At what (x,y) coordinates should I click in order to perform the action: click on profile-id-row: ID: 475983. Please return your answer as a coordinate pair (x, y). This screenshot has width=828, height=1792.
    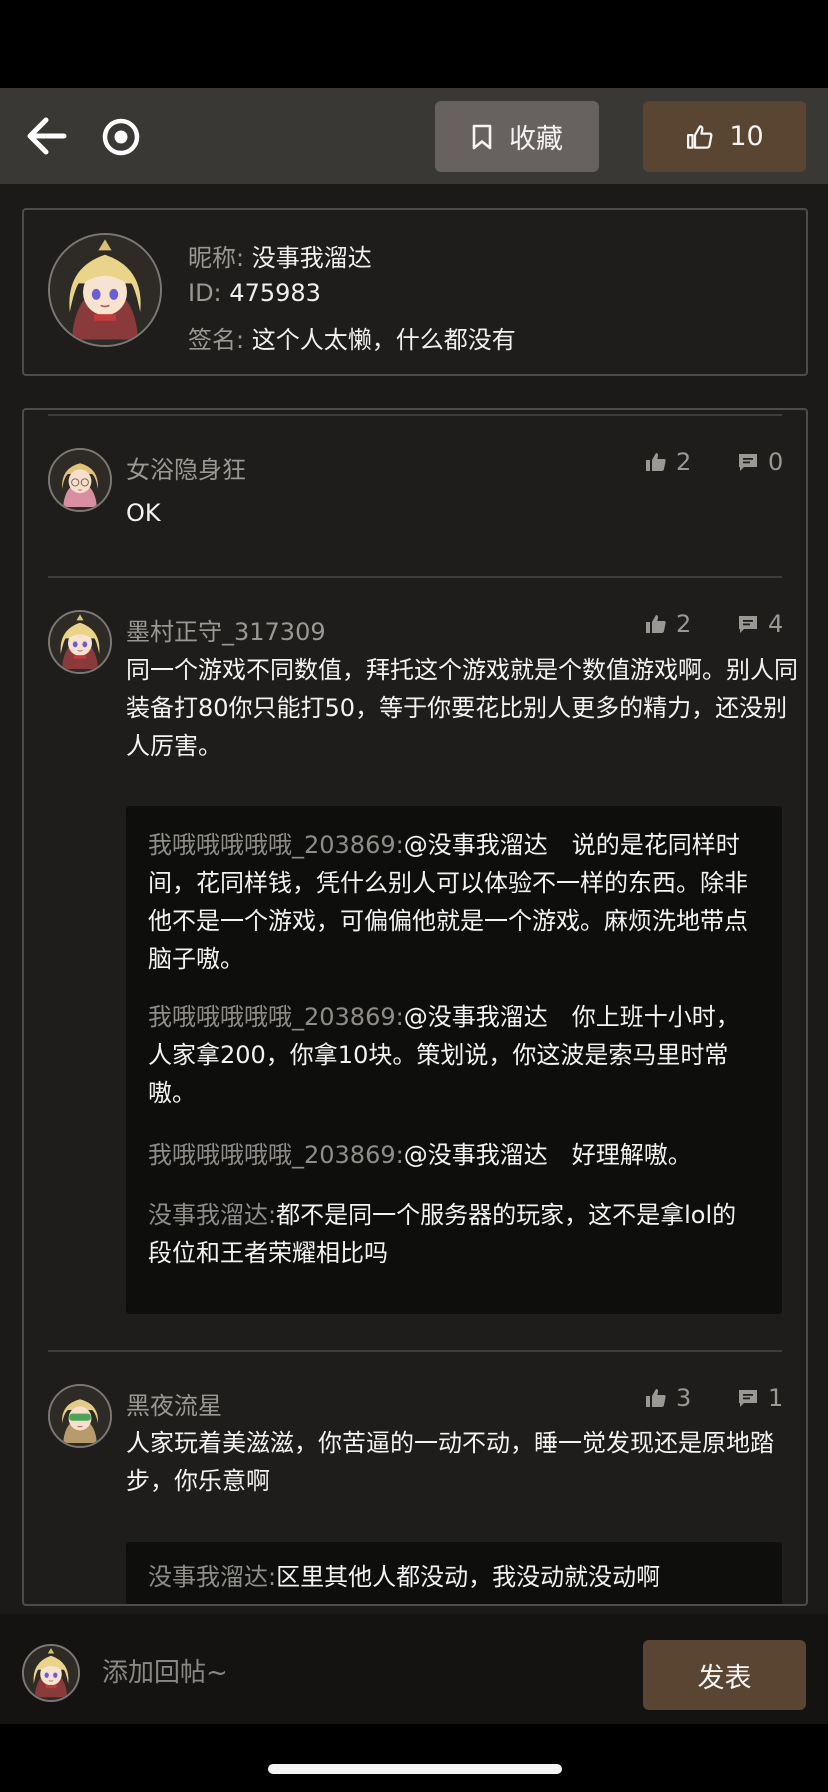
    Looking at the image, I should click on (254, 293).